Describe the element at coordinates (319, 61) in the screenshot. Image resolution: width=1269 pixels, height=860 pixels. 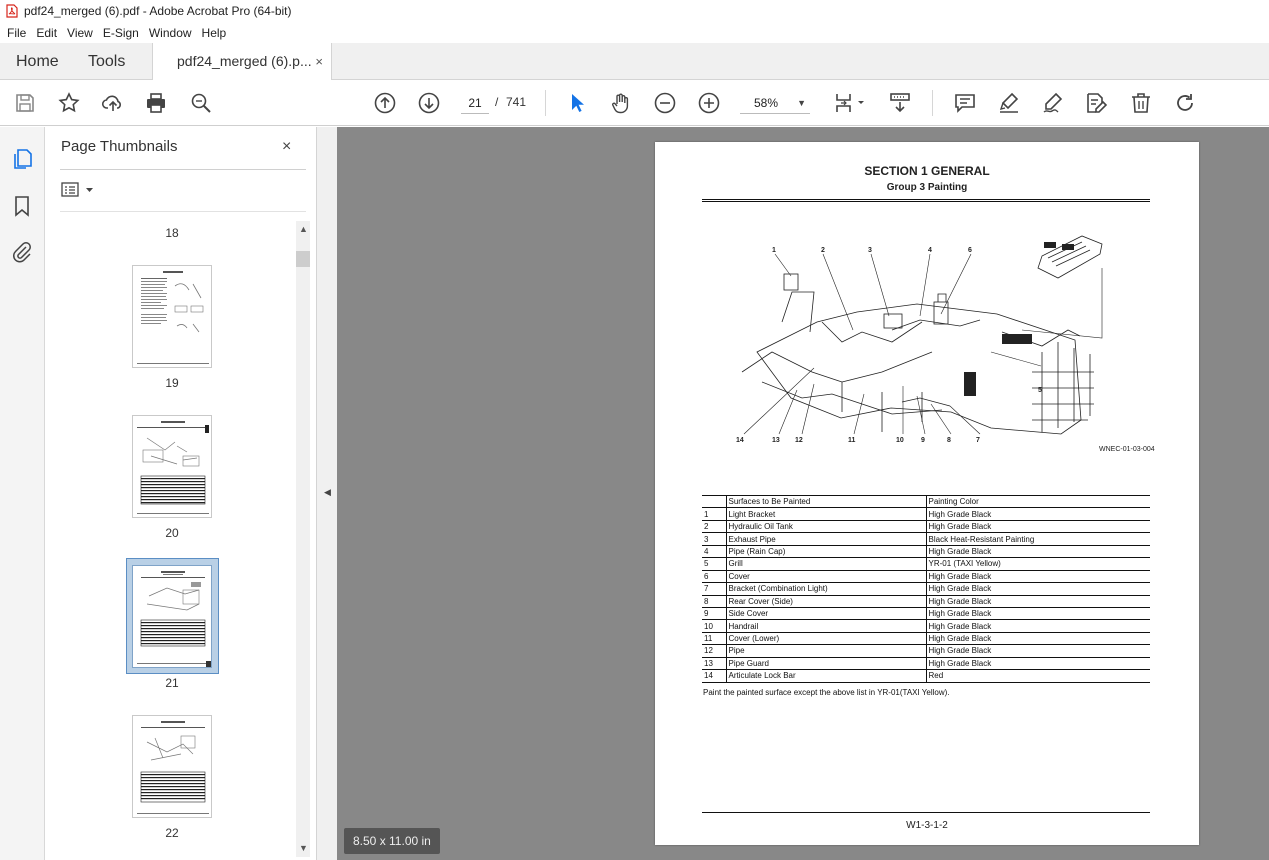
I see `close-tab-icon: ×` at that location.